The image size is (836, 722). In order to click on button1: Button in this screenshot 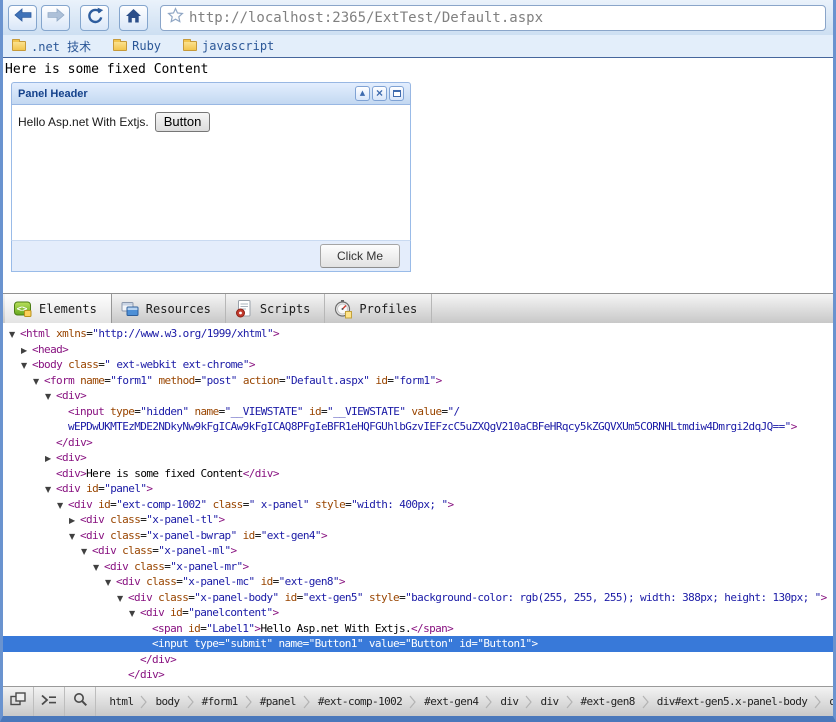, I will do `click(182, 122)`.